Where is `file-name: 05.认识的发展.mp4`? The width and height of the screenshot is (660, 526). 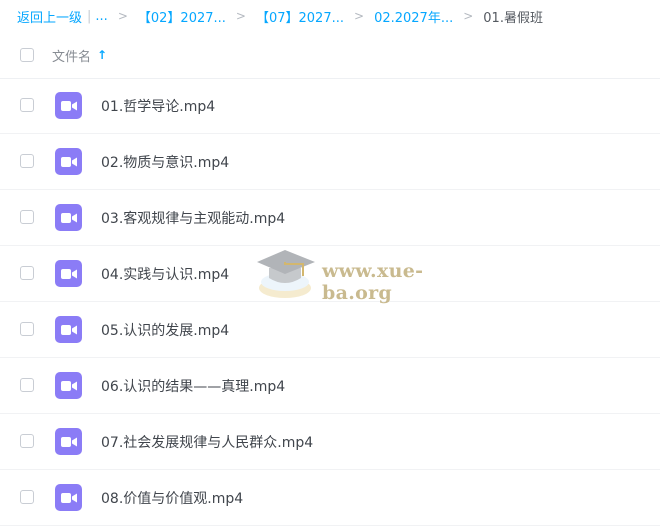
file-name: 05.认识的发展.mp4 is located at coordinates (165, 330).